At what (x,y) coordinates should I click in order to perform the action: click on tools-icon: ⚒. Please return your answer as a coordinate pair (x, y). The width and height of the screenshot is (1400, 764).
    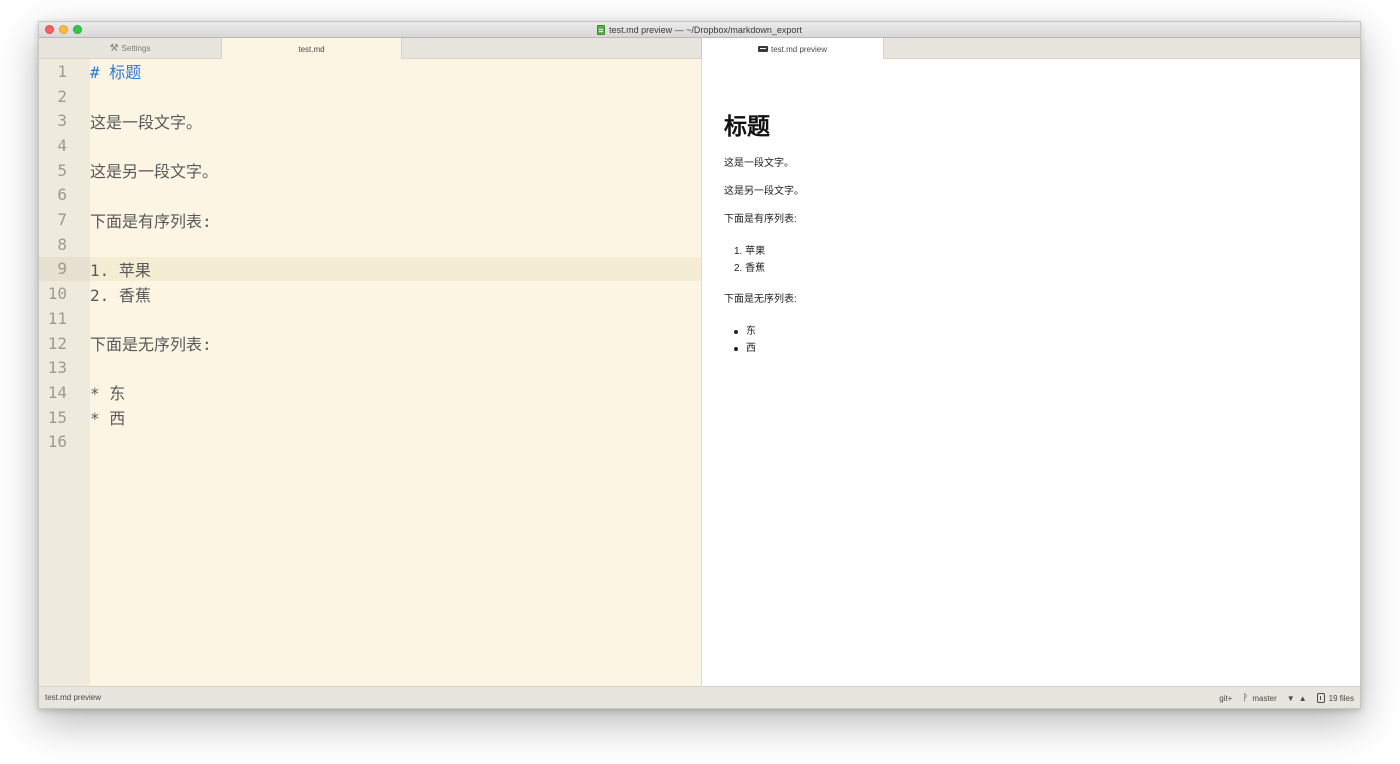
    Looking at the image, I should click on (114, 48).